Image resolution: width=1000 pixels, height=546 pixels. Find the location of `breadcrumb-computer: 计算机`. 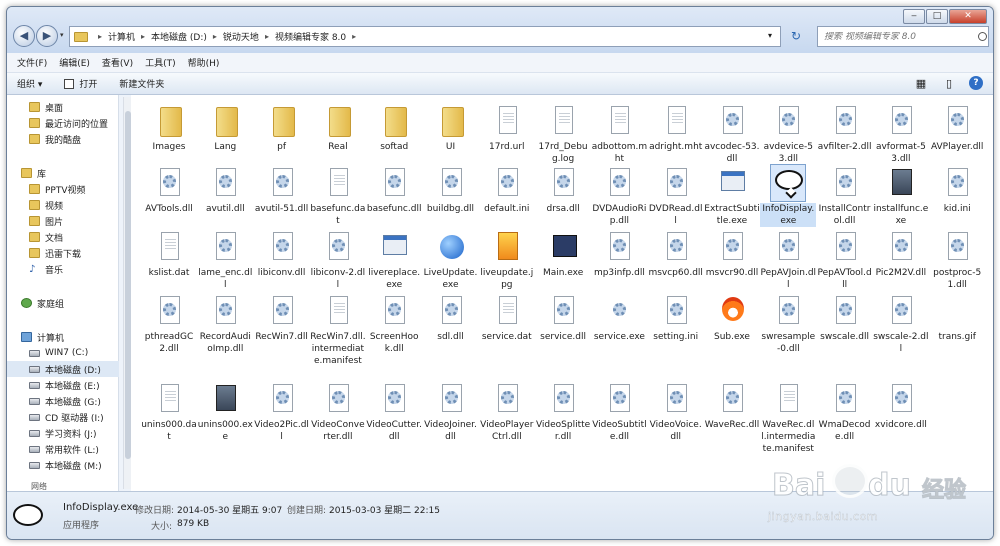

breadcrumb-computer: 计算机 is located at coordinates (121, 36).